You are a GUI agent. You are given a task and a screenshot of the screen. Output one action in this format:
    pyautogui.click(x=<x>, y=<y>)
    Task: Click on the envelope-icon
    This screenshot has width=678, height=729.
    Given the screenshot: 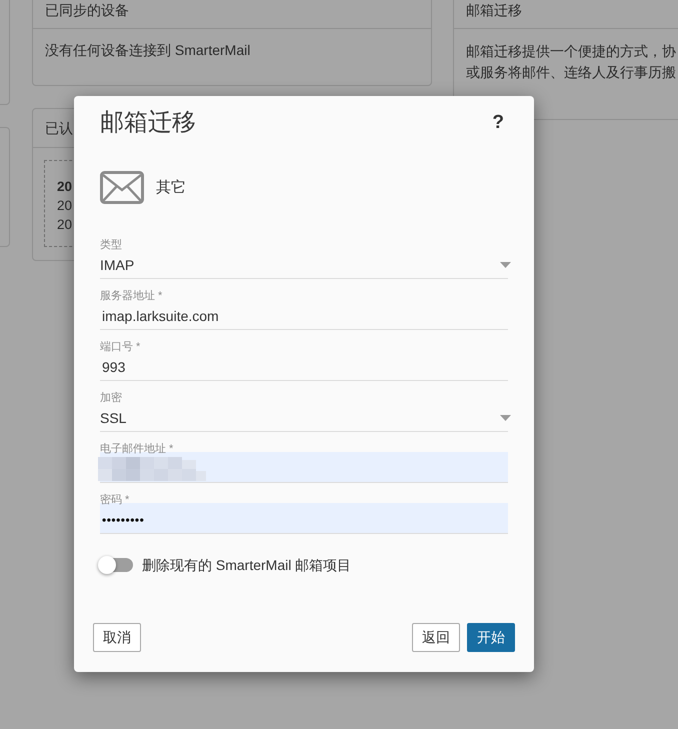 What is the action you would take?
    pyautogui.click(x=122, y=187)
    